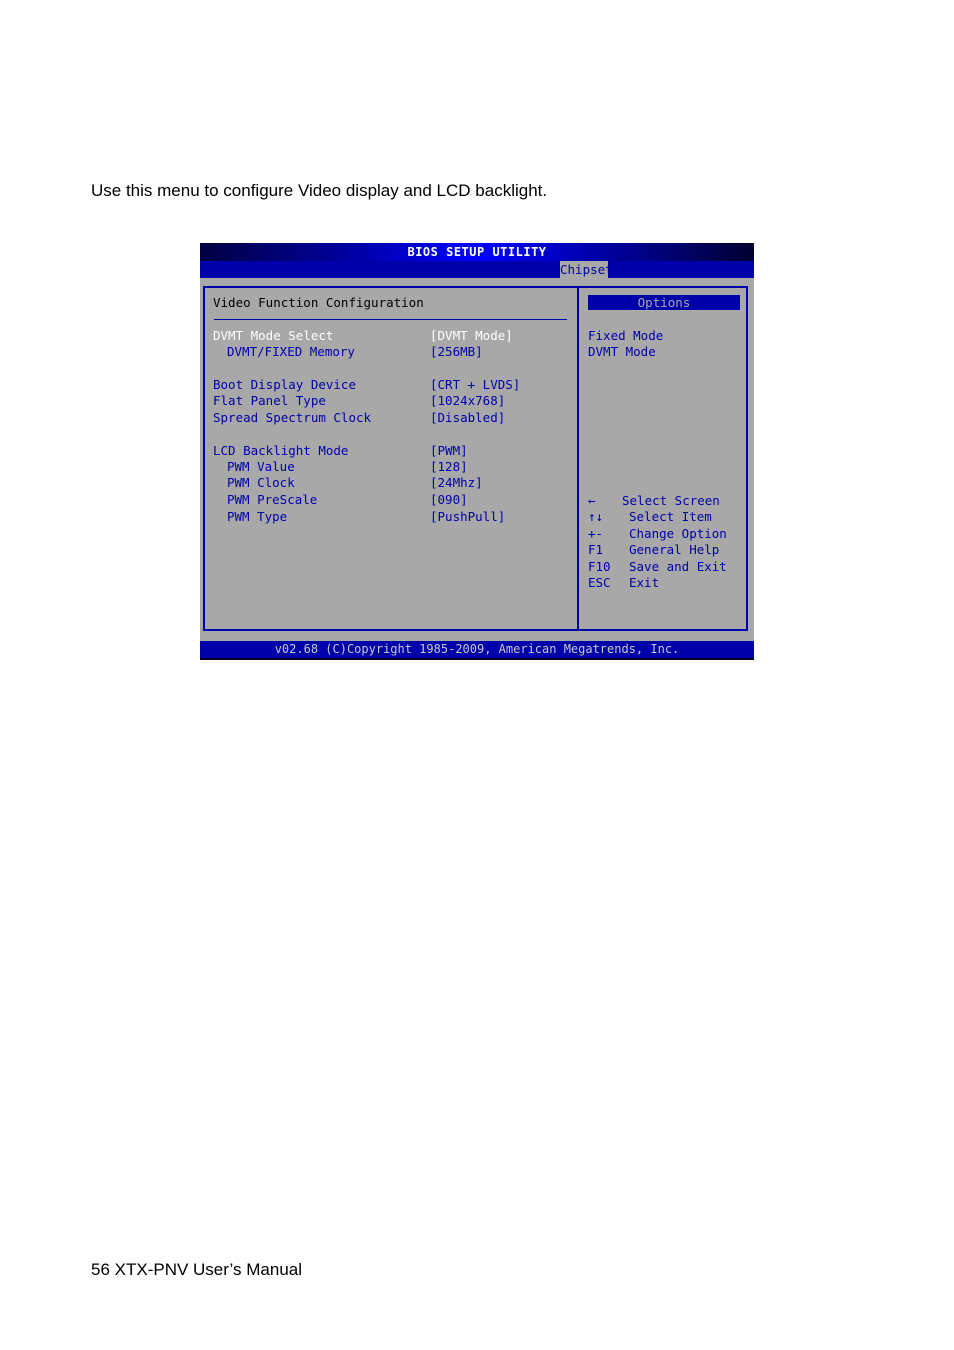 The image size is (954, 1350). I want to click on setting-label: PWM Type, so click(257, 516).